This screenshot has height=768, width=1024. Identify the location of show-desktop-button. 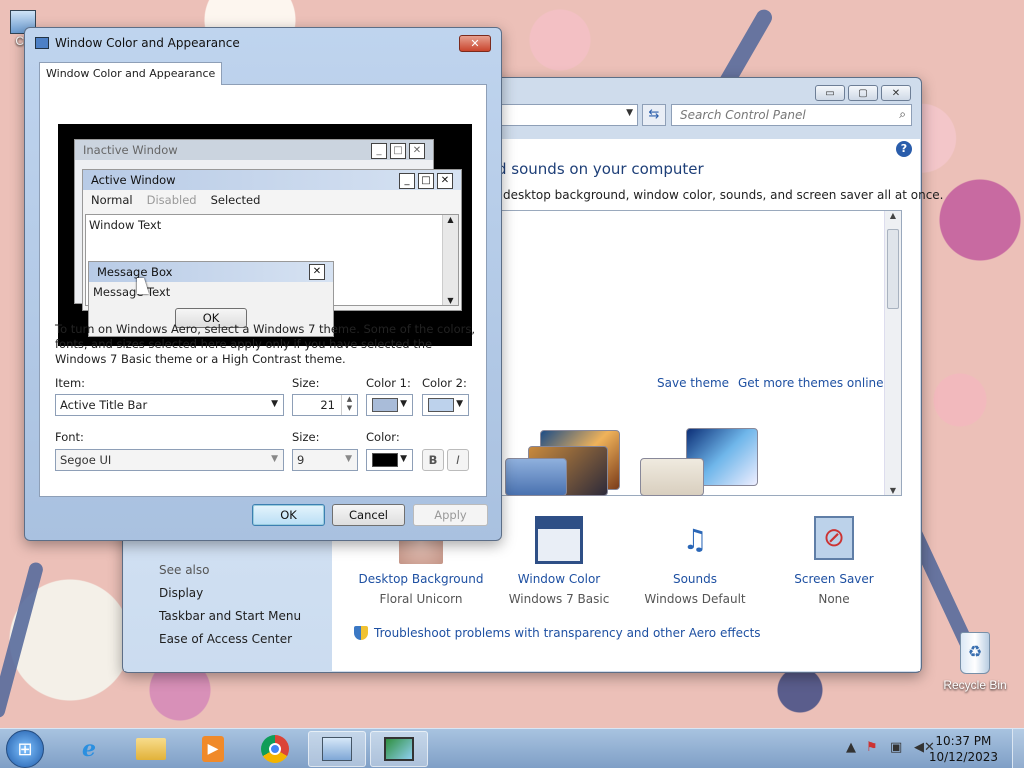
(1018, 748).